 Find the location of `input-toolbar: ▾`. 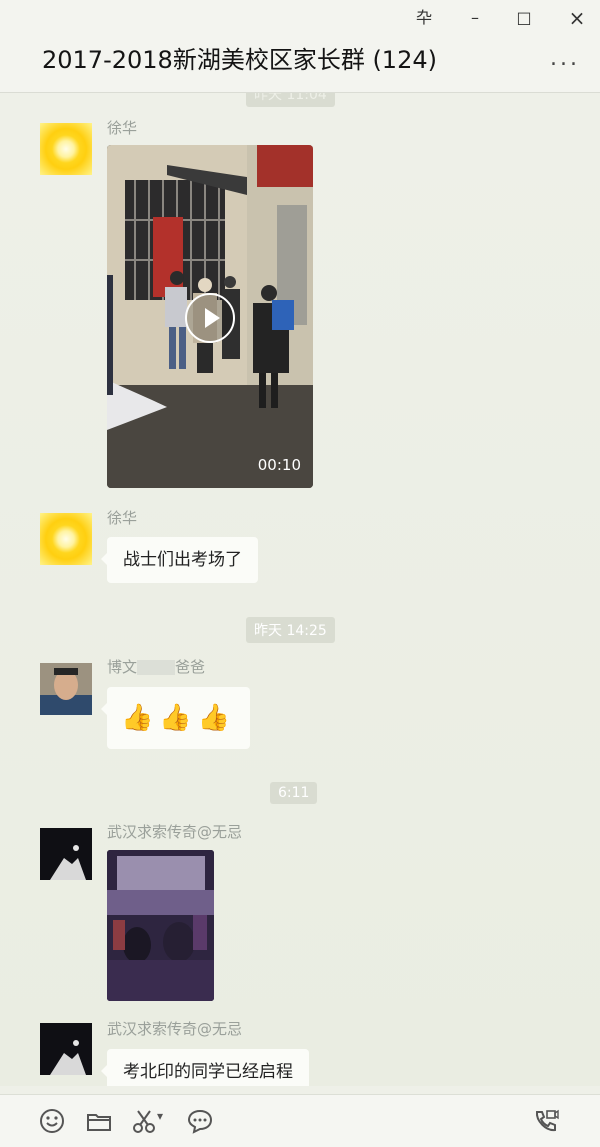

input-toolbar: ▾ is located at coordinates (300, 1120).